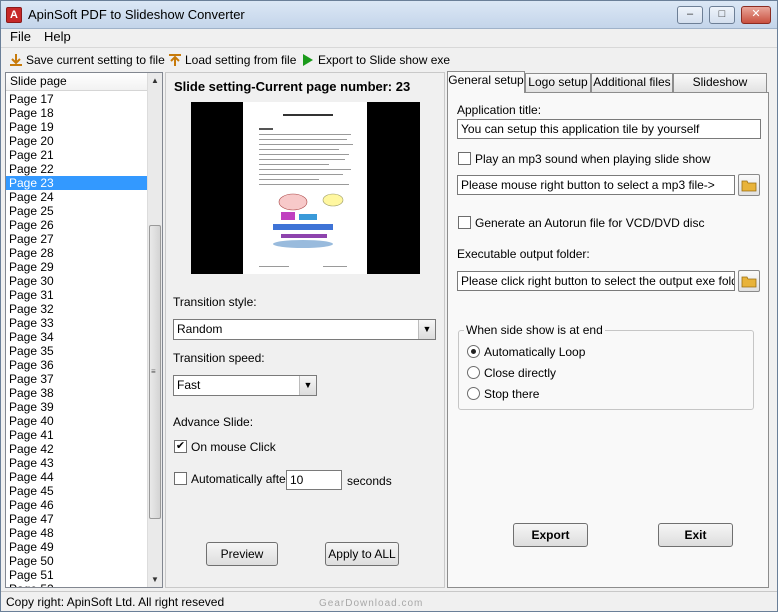 The height and width of the screenshot is (612, 778). What do you see at coordinates (77, 393) in the screenshot?
I see `list-item: Page 38` at bounding box center [77, 393].